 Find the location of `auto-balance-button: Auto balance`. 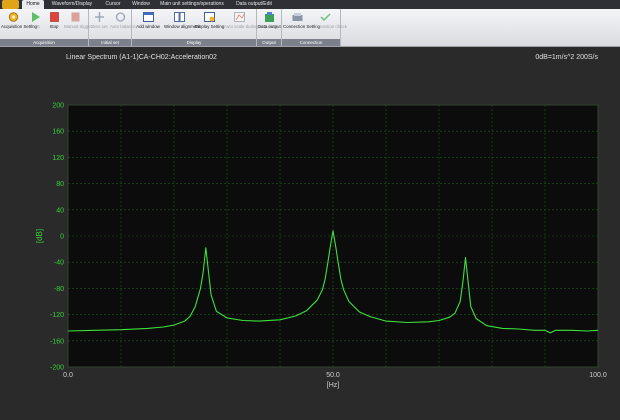

auto-balance-button: Auto balance is located at coordinates (123, 20).